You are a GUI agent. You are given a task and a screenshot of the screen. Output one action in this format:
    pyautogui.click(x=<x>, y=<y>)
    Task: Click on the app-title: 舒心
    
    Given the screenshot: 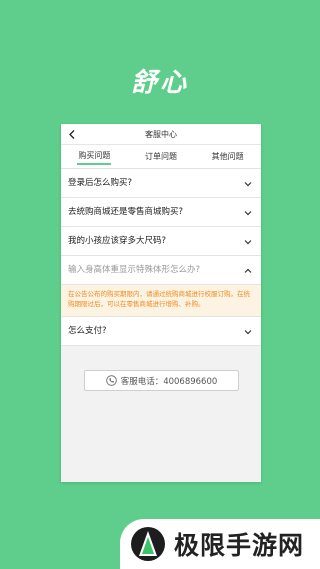 What is the action you would take?
    pyautogui.click(x=159, y=83)
    